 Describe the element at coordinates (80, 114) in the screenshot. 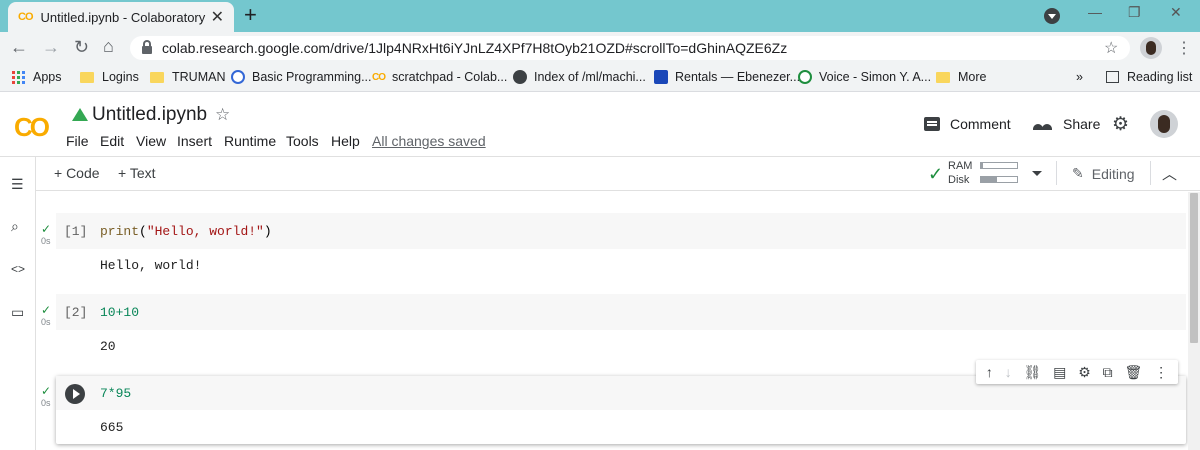

I see `drive-icon` at that location.